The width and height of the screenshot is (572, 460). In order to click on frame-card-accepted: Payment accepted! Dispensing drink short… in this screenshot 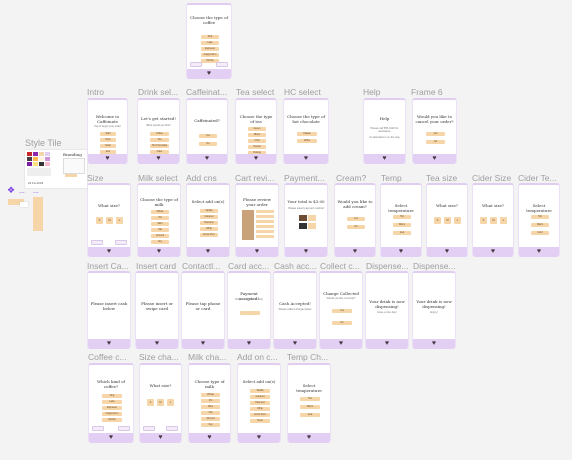, I will do `click(249, 310)`.